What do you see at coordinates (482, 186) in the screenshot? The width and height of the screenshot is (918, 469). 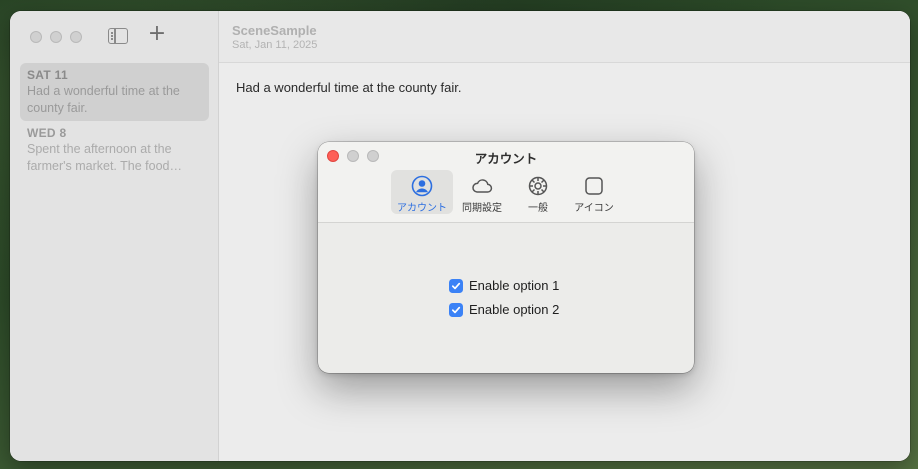 I see `cloud-icon` at bounding box center [482, 186].